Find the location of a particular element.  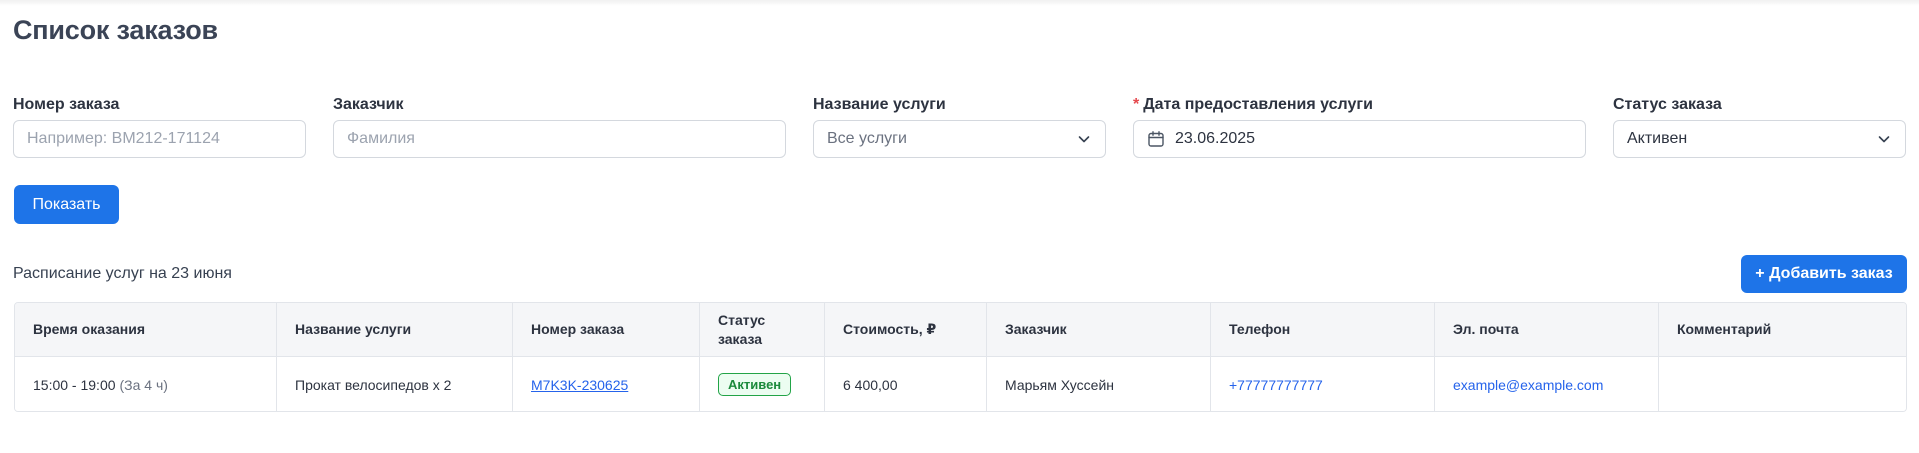

cell-comment is located at coordinates (1782, 384).